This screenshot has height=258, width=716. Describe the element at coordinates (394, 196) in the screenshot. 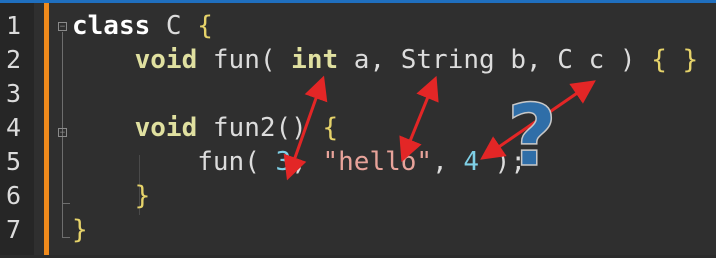

I see `code-line-6: }` at that location.